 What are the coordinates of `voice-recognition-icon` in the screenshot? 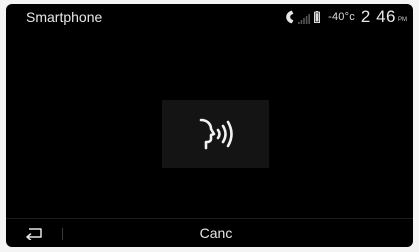 It's located at (216, 134).